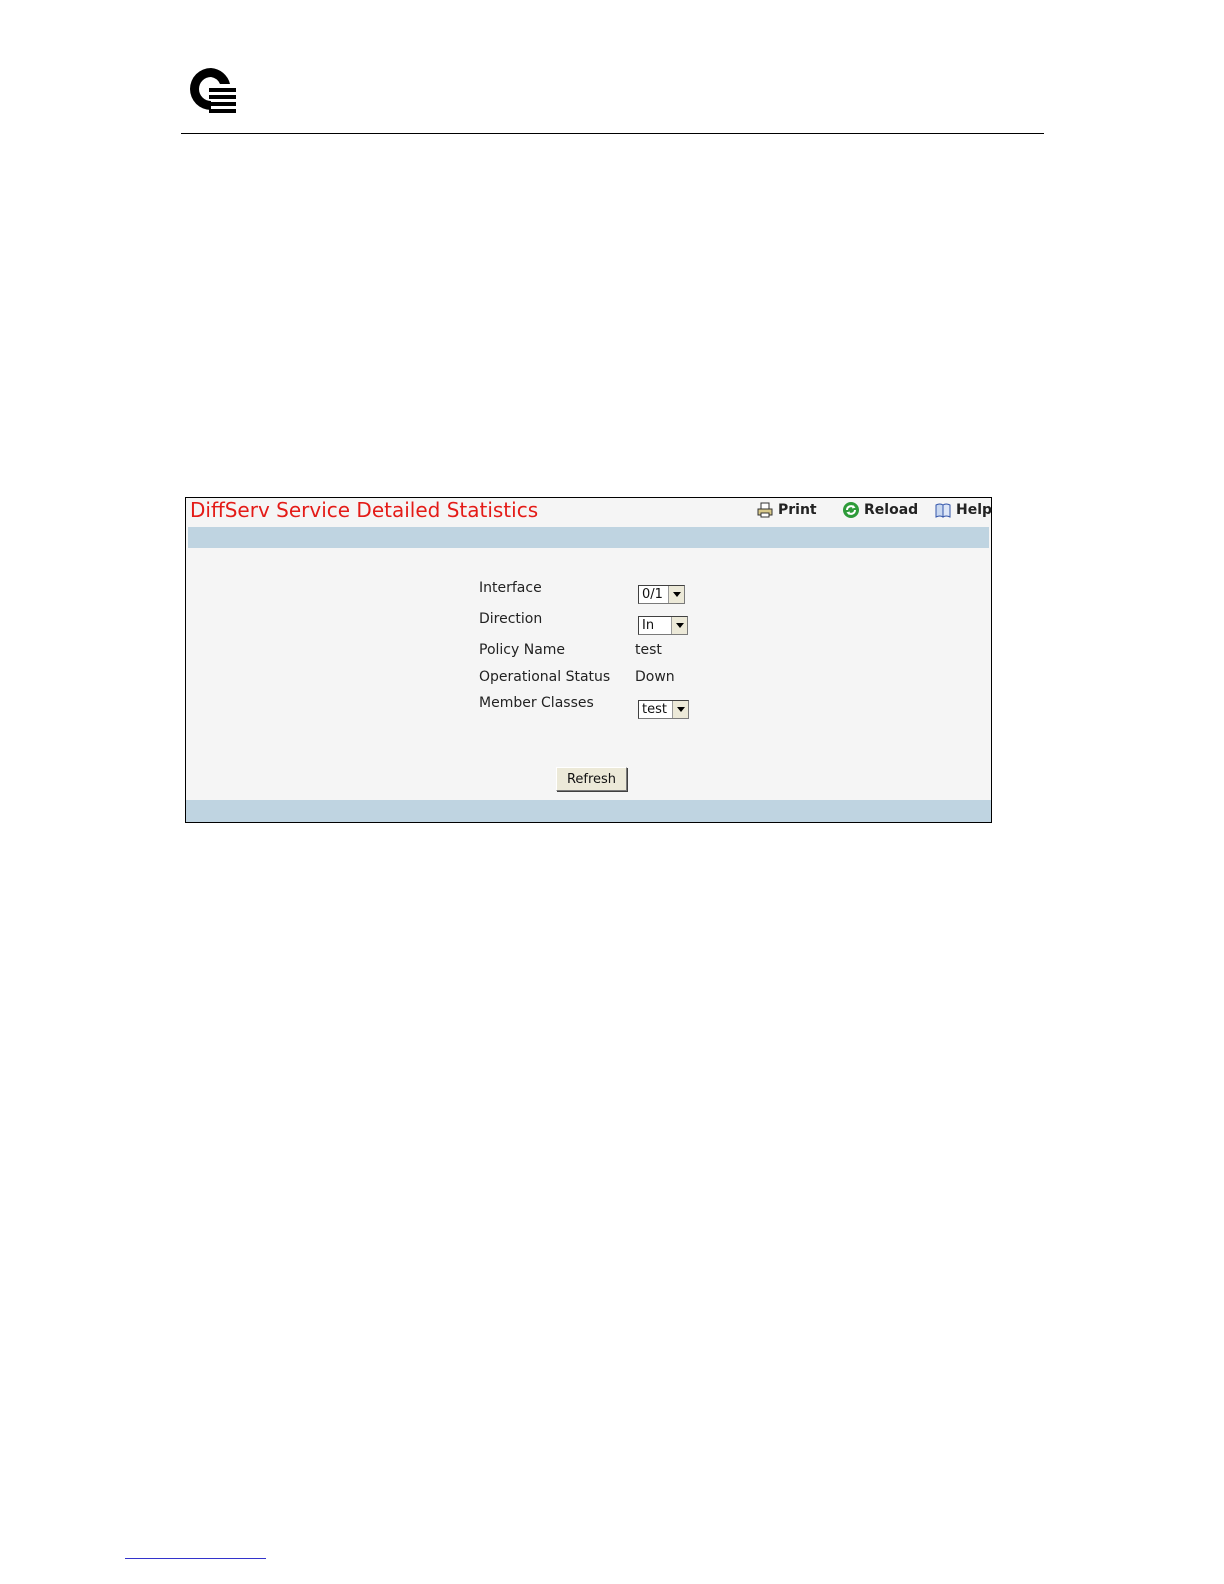 The image size is (1224, 1584). Describe the element at coordinates (797, 510) in the screenshot. I see `print-label: Print` at that location.